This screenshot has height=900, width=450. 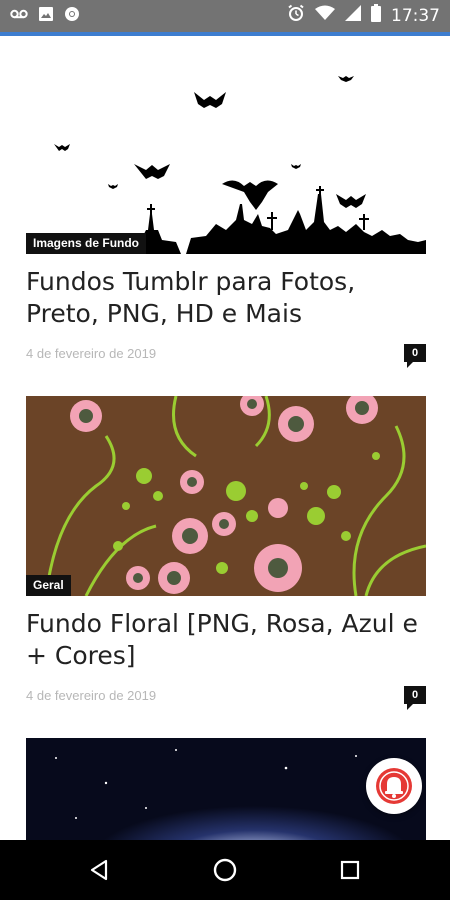 What do you see at coordinates (100, 870) in the screenshot?
I see `back-icon` at bounding box center [100, 870].